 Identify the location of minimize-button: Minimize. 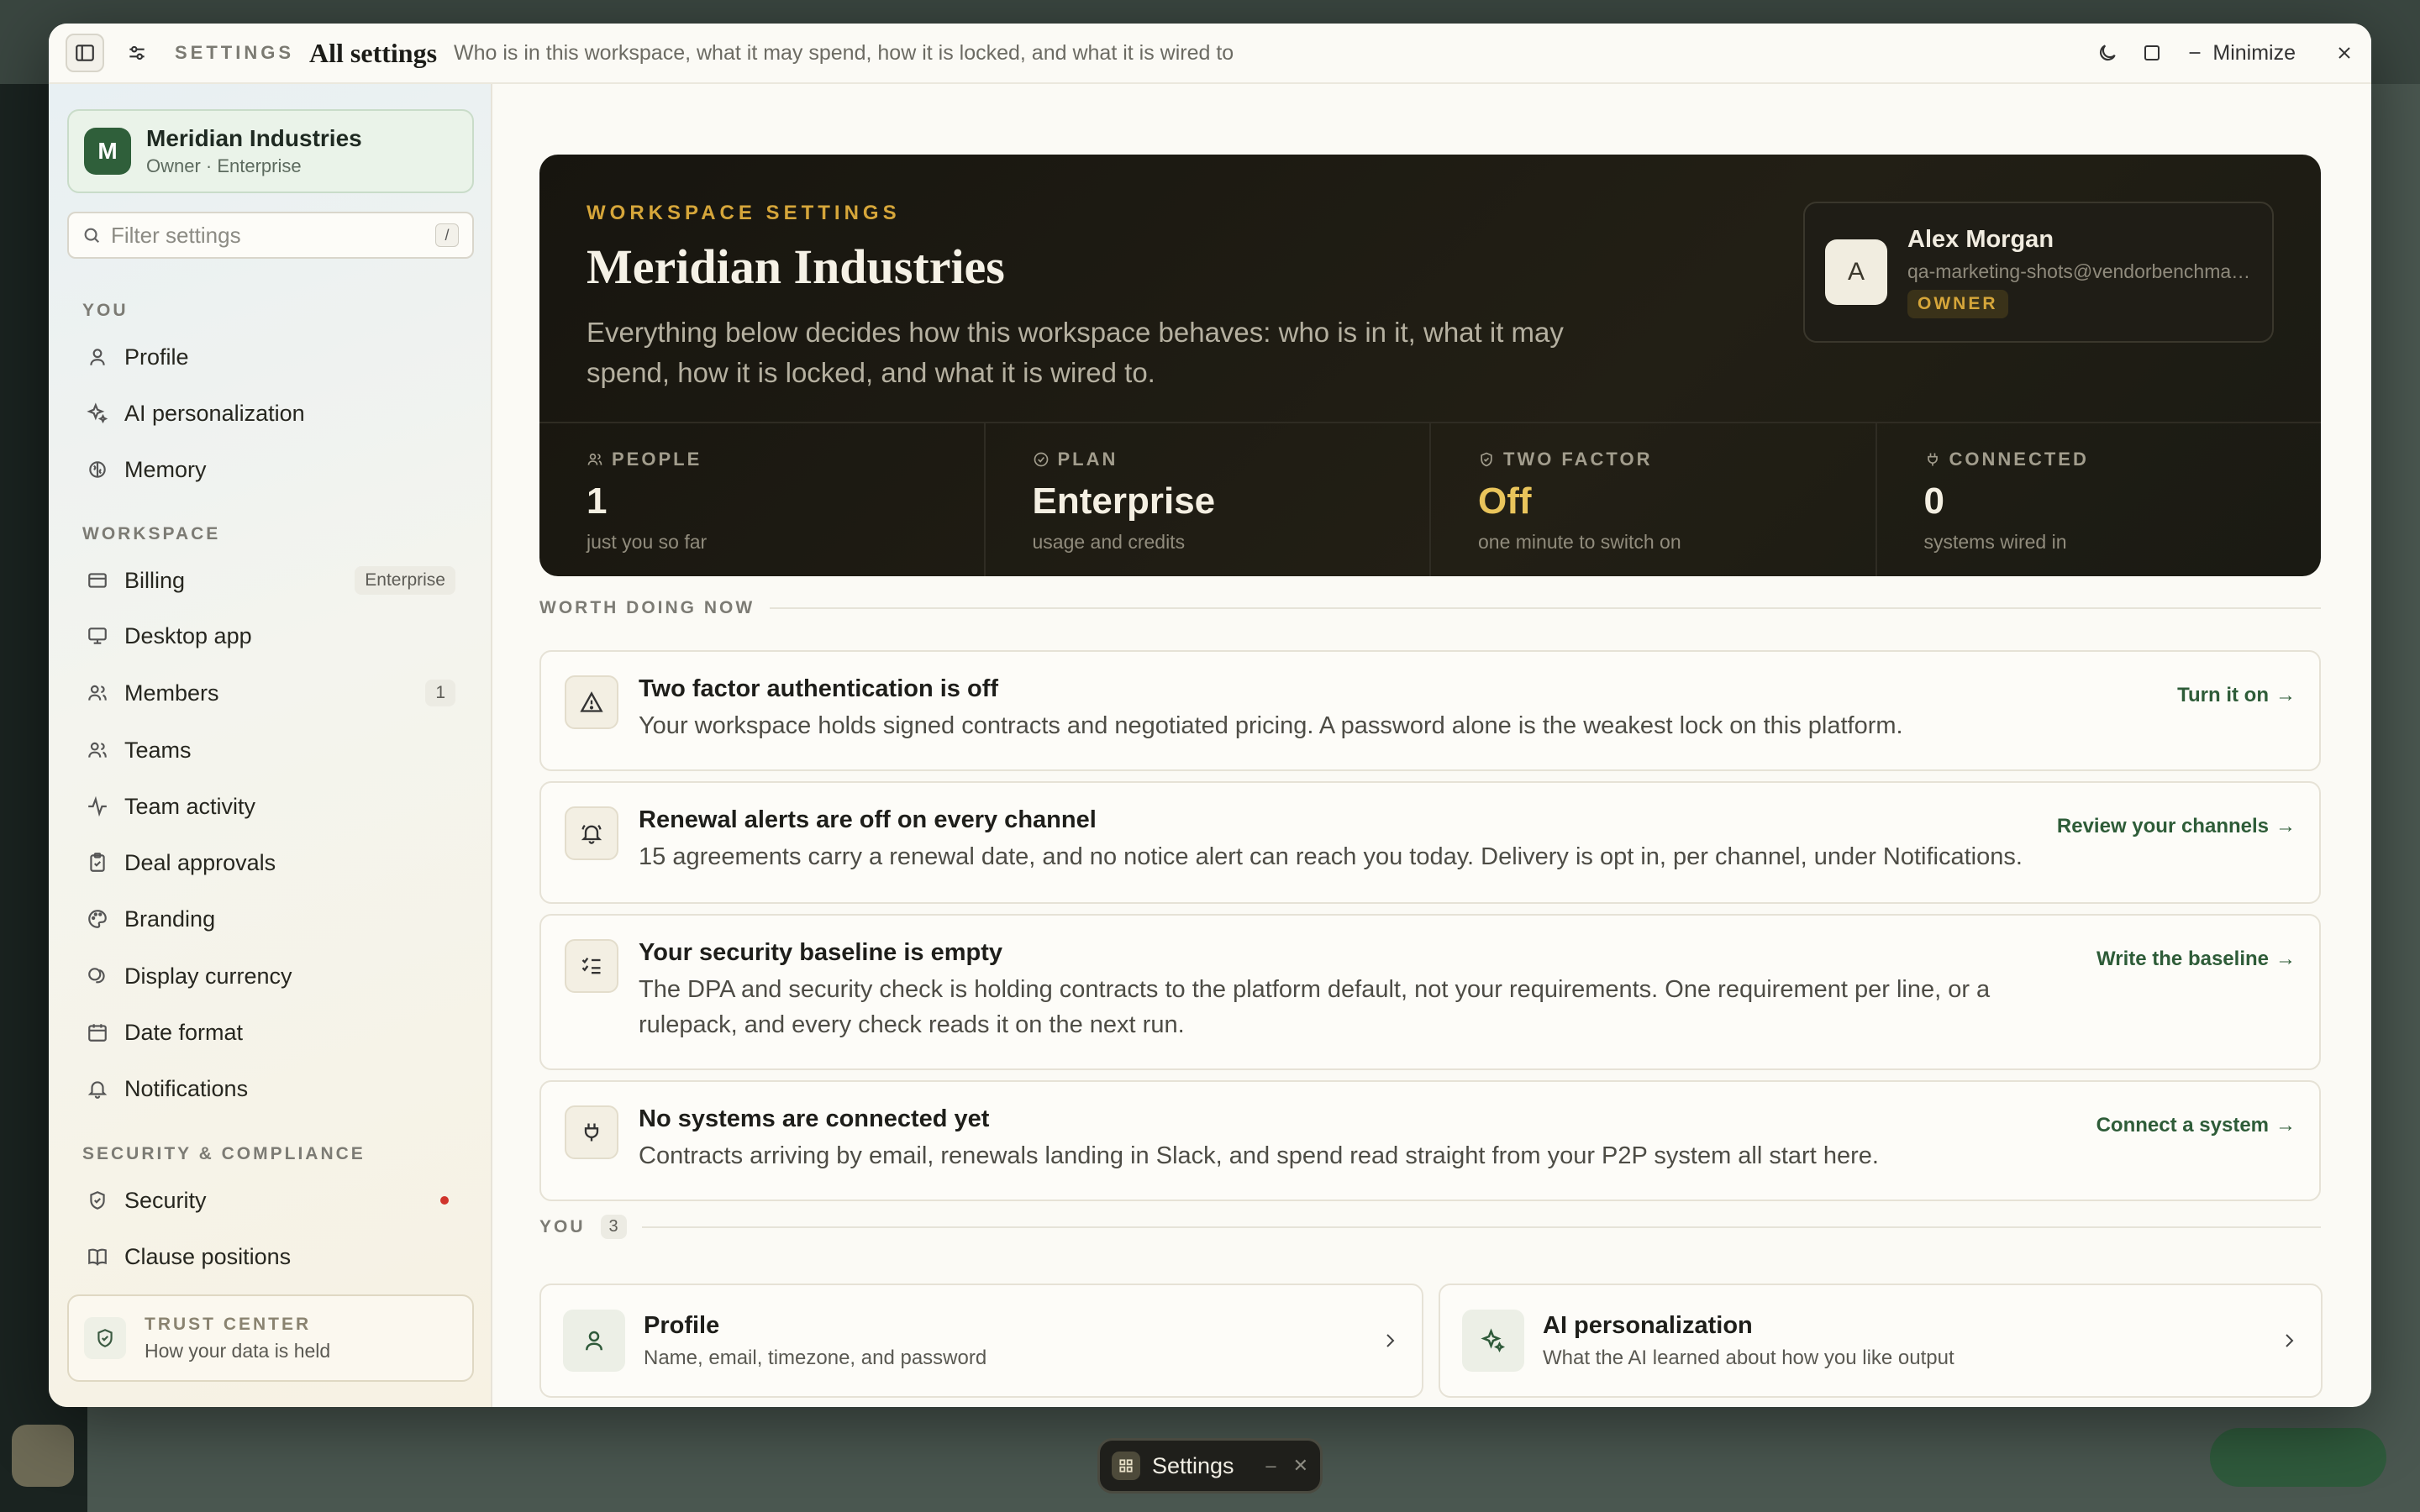
(2241, 53).